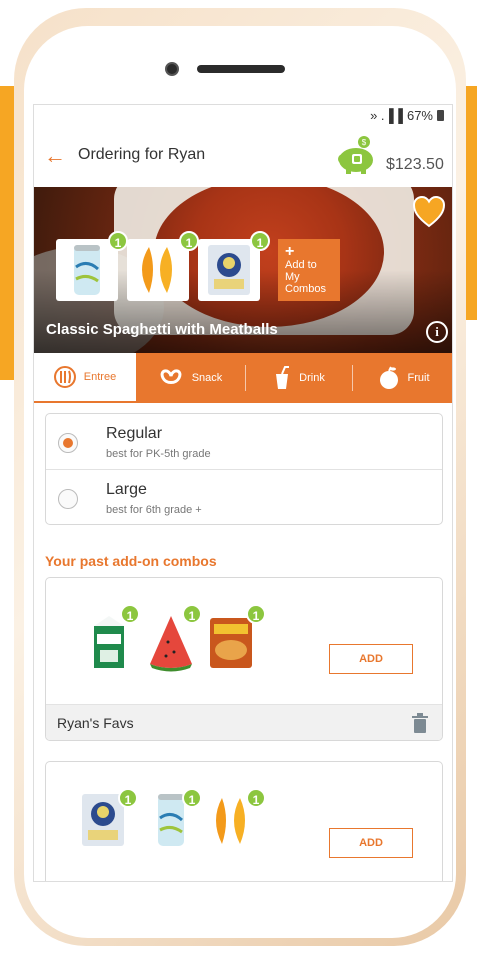 This screenshot has width=477, height=954. I want to click on add-to-my-combos-button: + Add to My Combos, so click(309, 270).